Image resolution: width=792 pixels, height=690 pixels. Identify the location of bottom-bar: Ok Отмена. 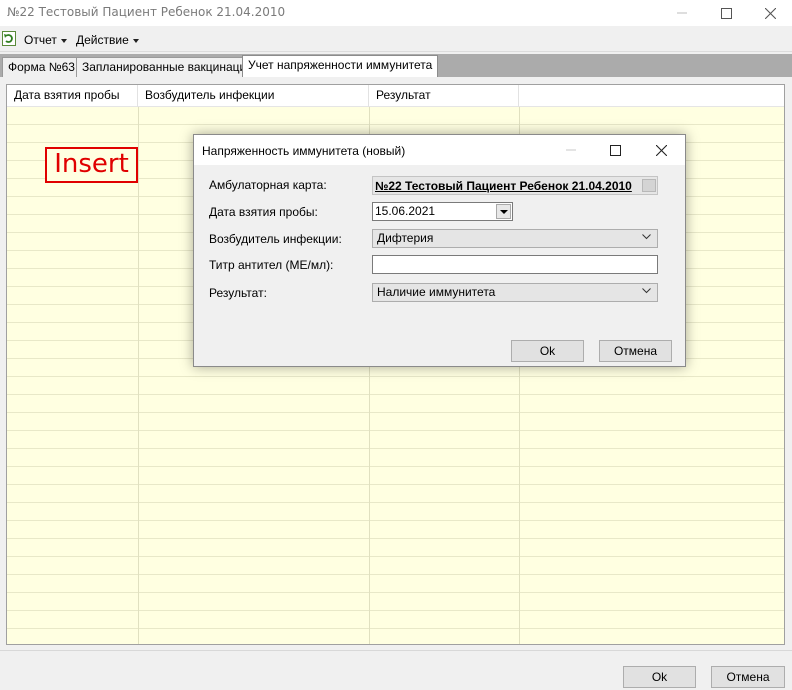
(396, 670).